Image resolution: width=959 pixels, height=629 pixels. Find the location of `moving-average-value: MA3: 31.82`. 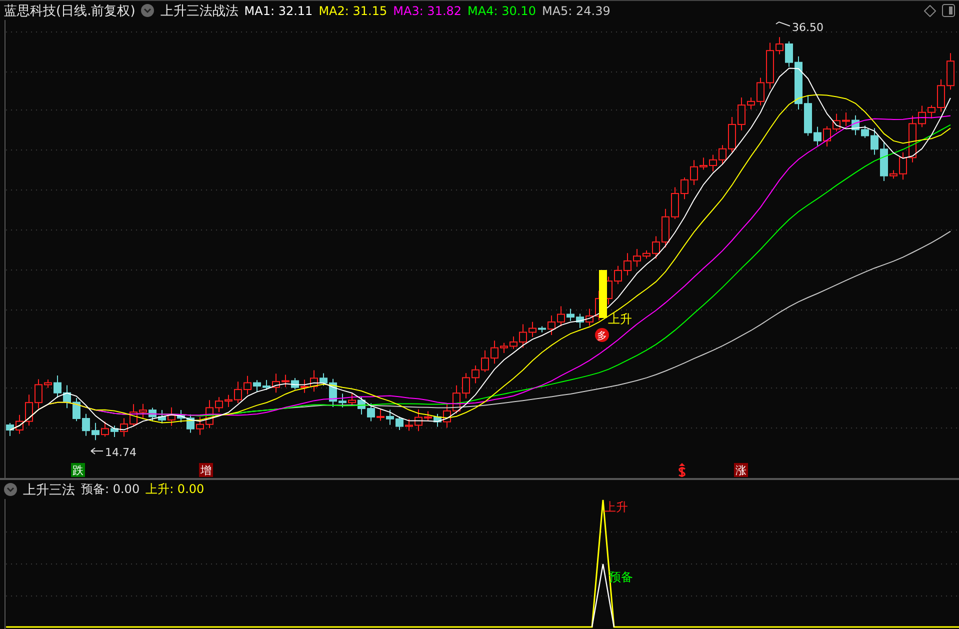

moving-average-value: MA3: 31.82 is located at coordinates (427, 11).